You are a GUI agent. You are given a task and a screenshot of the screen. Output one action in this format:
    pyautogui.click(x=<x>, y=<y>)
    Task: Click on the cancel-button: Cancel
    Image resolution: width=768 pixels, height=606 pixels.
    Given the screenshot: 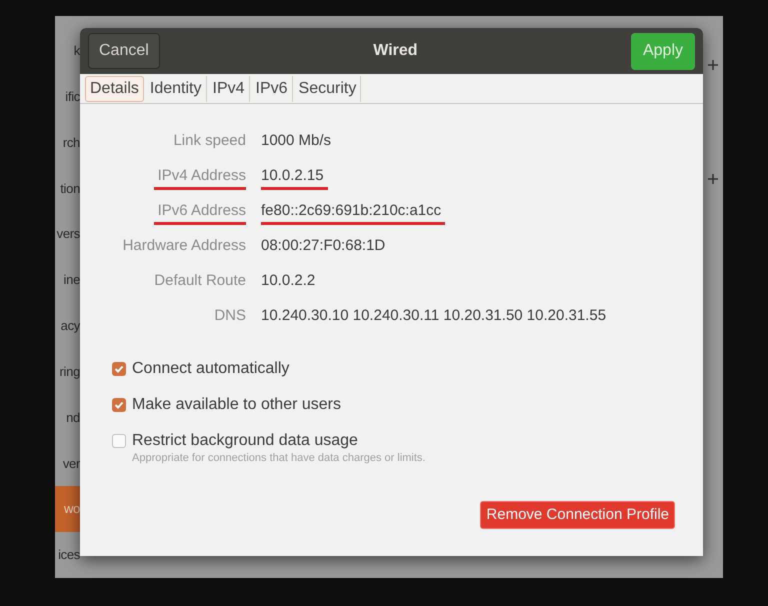 What is the action you would take?
    pyautogui.click(x=124, y=51)
    